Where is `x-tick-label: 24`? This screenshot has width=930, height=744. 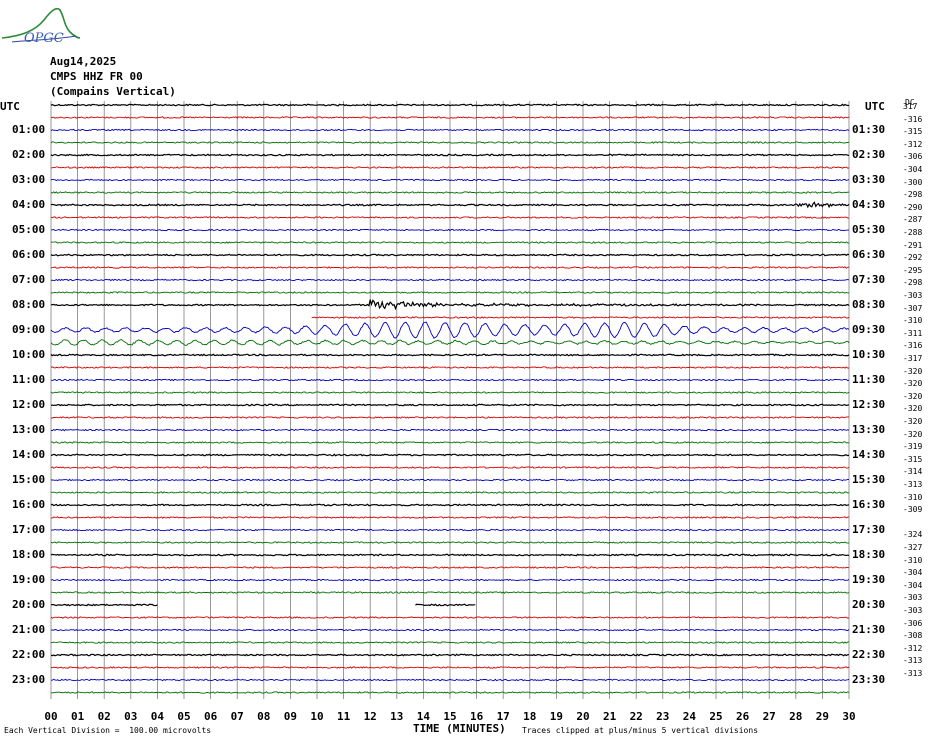
x-tick-label: 24 is located at coordinates (690, 716).